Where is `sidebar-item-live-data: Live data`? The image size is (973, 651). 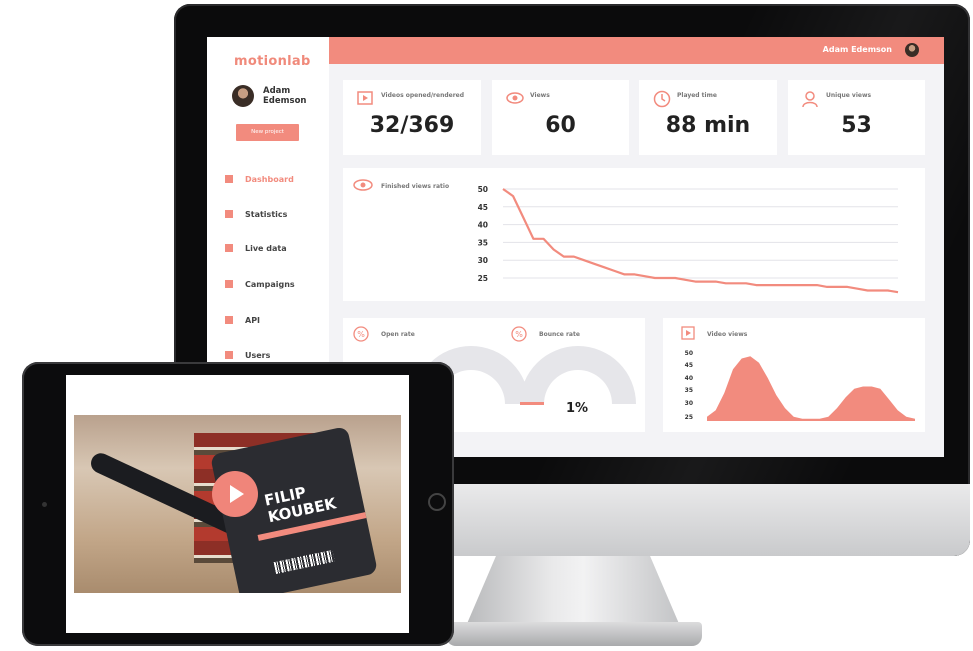 sidebar-item-live-data: Live data is located at coordinates (256, 248).